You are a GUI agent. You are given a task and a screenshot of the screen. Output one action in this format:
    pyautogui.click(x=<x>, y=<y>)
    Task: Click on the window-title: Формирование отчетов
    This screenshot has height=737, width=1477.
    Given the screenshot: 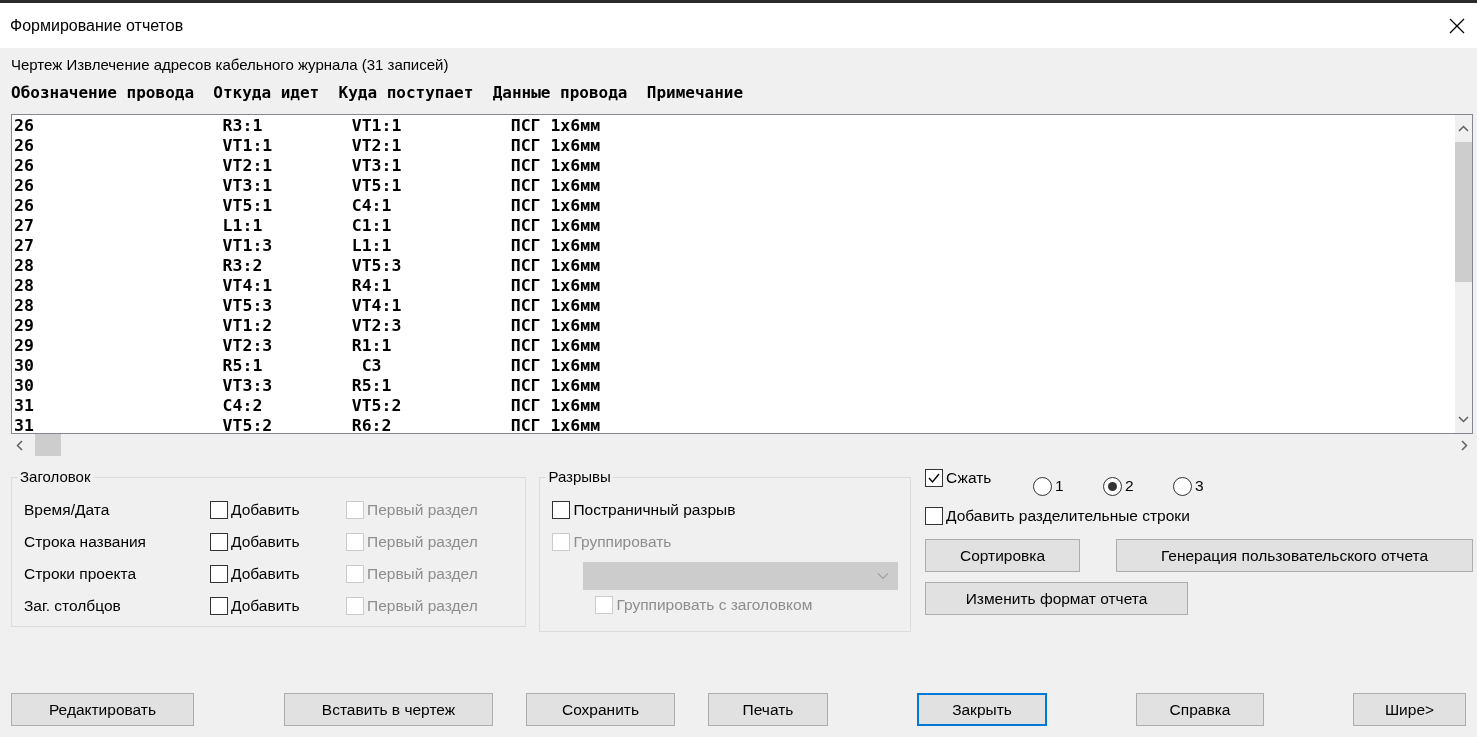 What is the action you would take?
    pyautogui.click(x=97, y=25)
    